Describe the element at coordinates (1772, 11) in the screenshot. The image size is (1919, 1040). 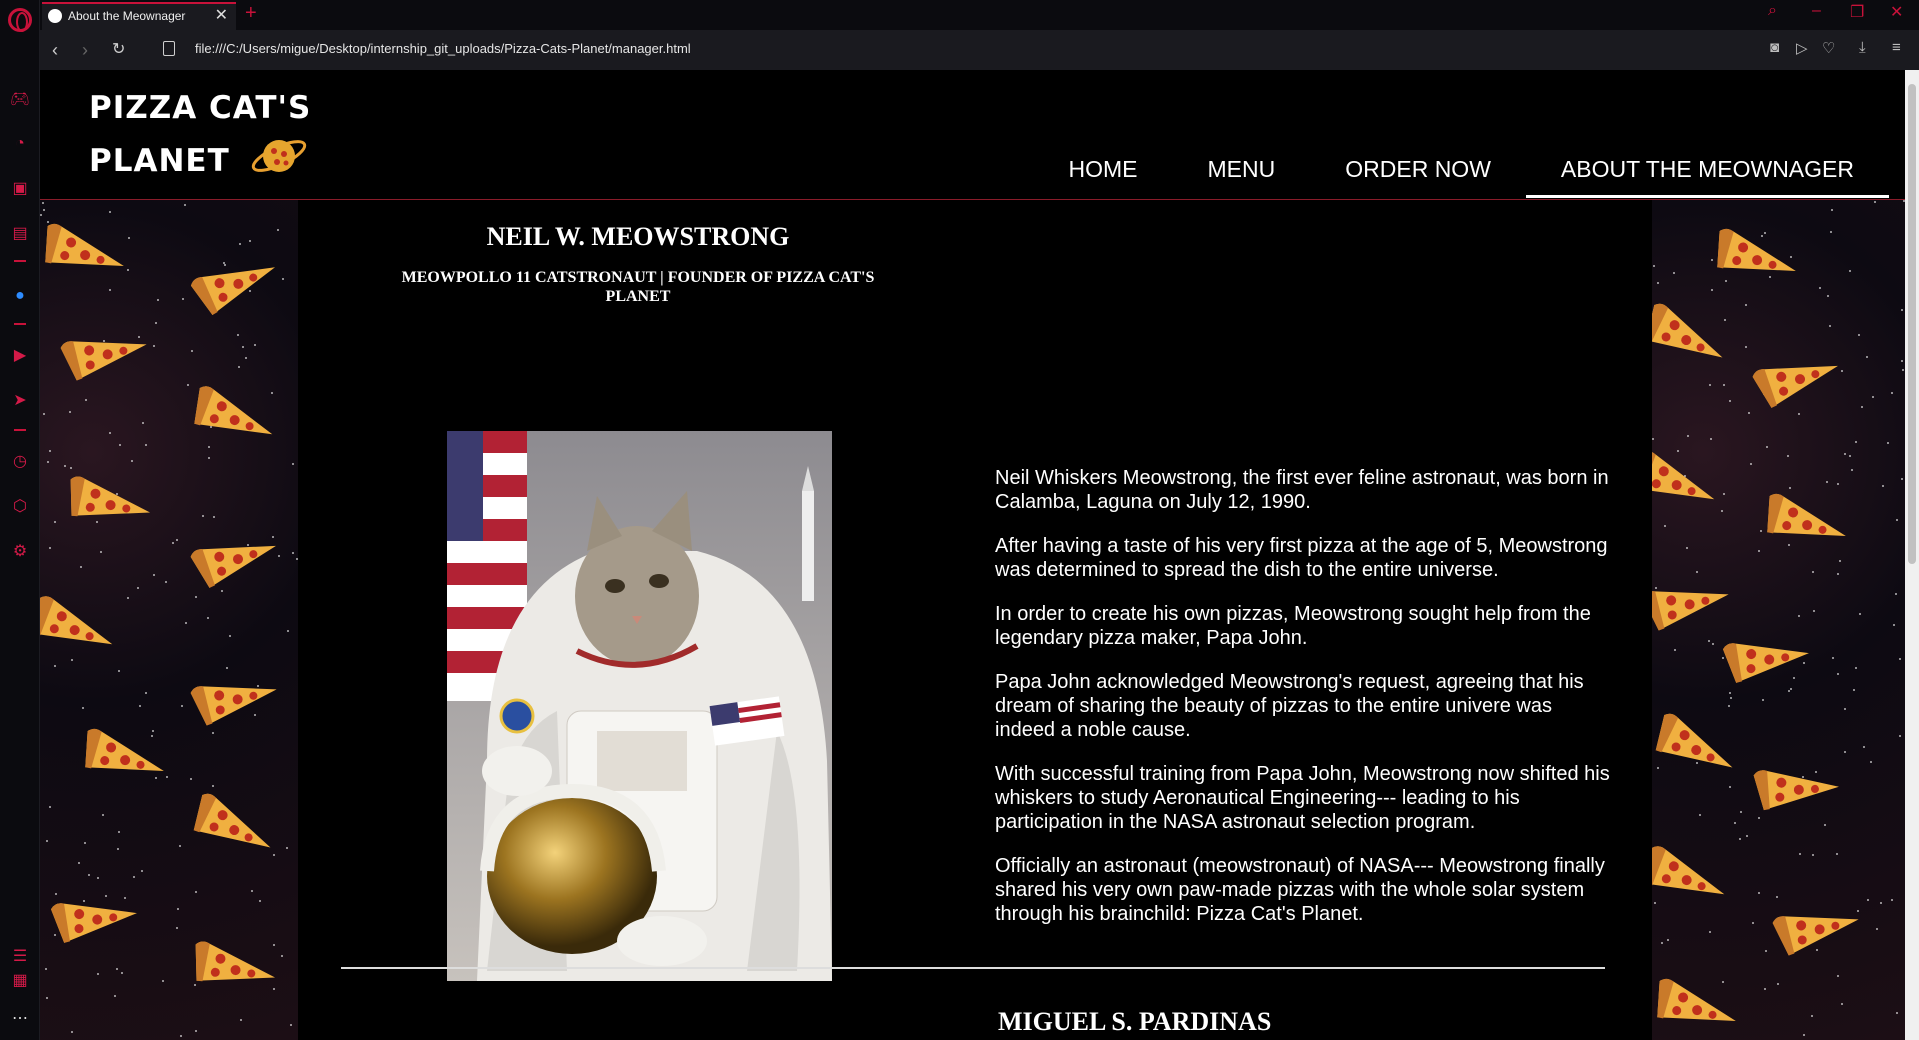
I see `search-tabs-icon: ⌕` at that location.